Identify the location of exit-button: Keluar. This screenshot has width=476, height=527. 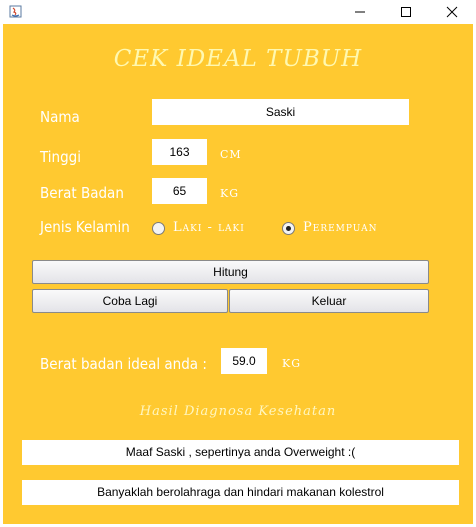
(329, 301).